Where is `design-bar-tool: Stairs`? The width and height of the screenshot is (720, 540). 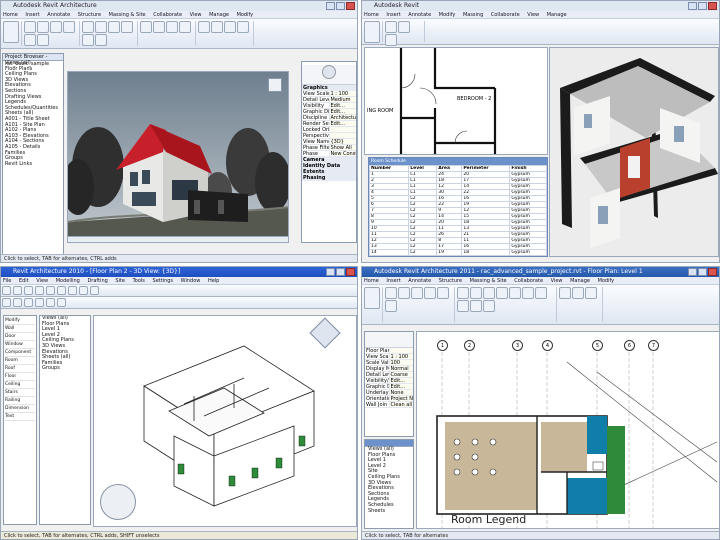
design-bar-tool: Stairs is located at coordinates (20, 393).